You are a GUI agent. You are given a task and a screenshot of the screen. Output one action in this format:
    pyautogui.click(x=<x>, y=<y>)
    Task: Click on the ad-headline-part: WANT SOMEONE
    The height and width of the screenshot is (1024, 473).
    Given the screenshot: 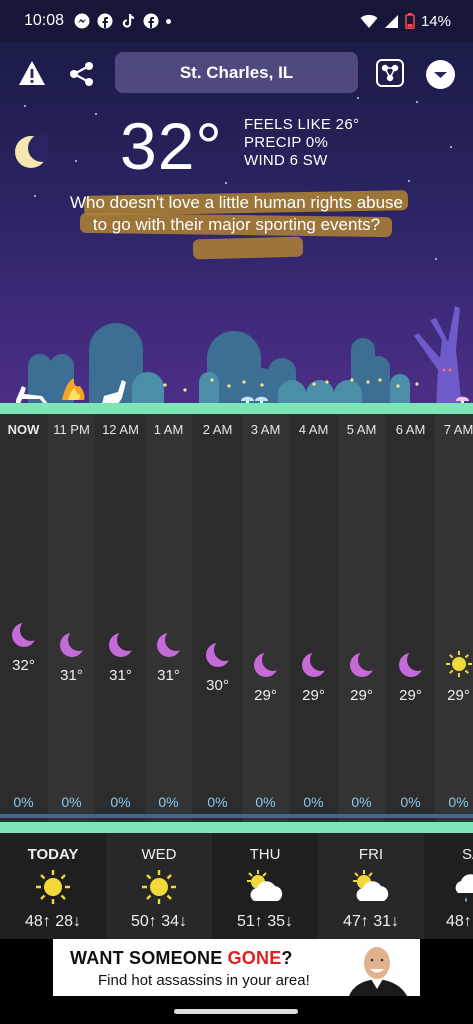 What is the action you would take?
    pyautogui.click(x=149, y=958)
    